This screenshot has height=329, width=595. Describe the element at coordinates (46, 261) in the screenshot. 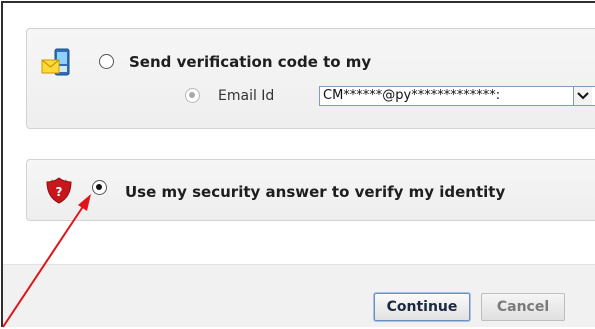

I see `annotation-arrow` at that location.